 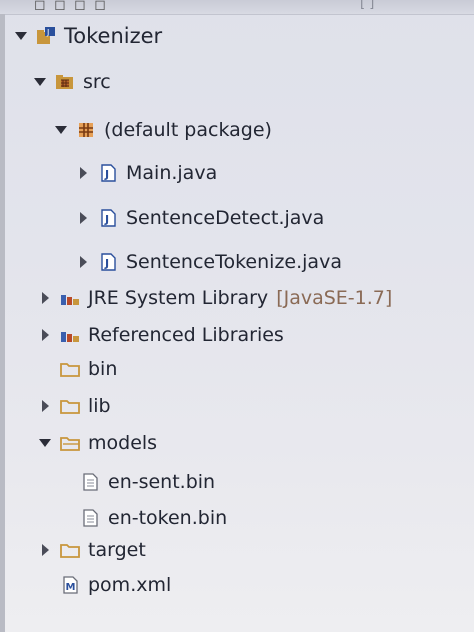 What do you see at coordinates (117, 550) in the screenshot?
I see `tree-label: target` at bounding box center [117, 550].